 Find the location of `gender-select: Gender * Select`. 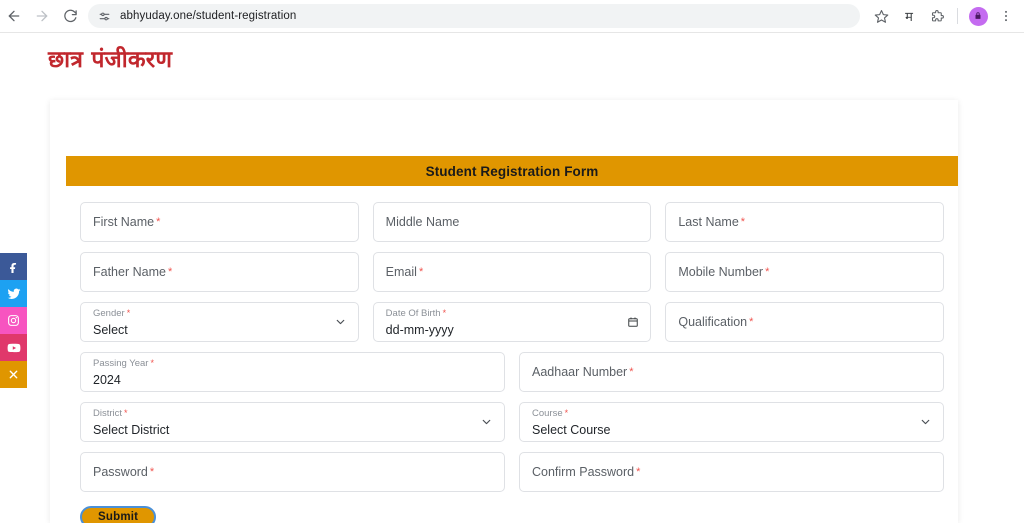

gender-select: Gender * Select is located at coordinates (219, 322).